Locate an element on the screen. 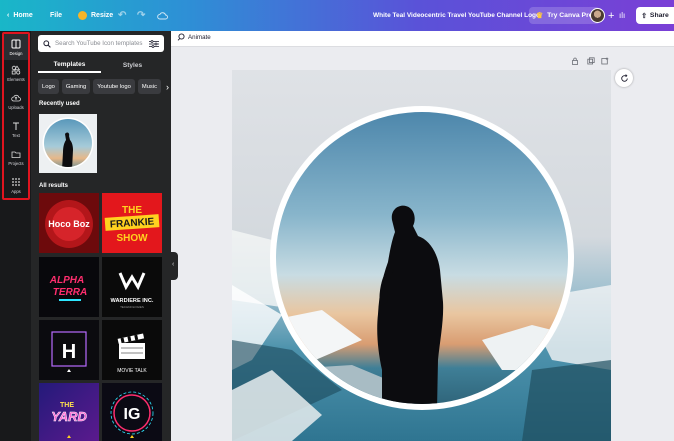  template-text: WARDIERE INC. is located at coordinates (132, 301).